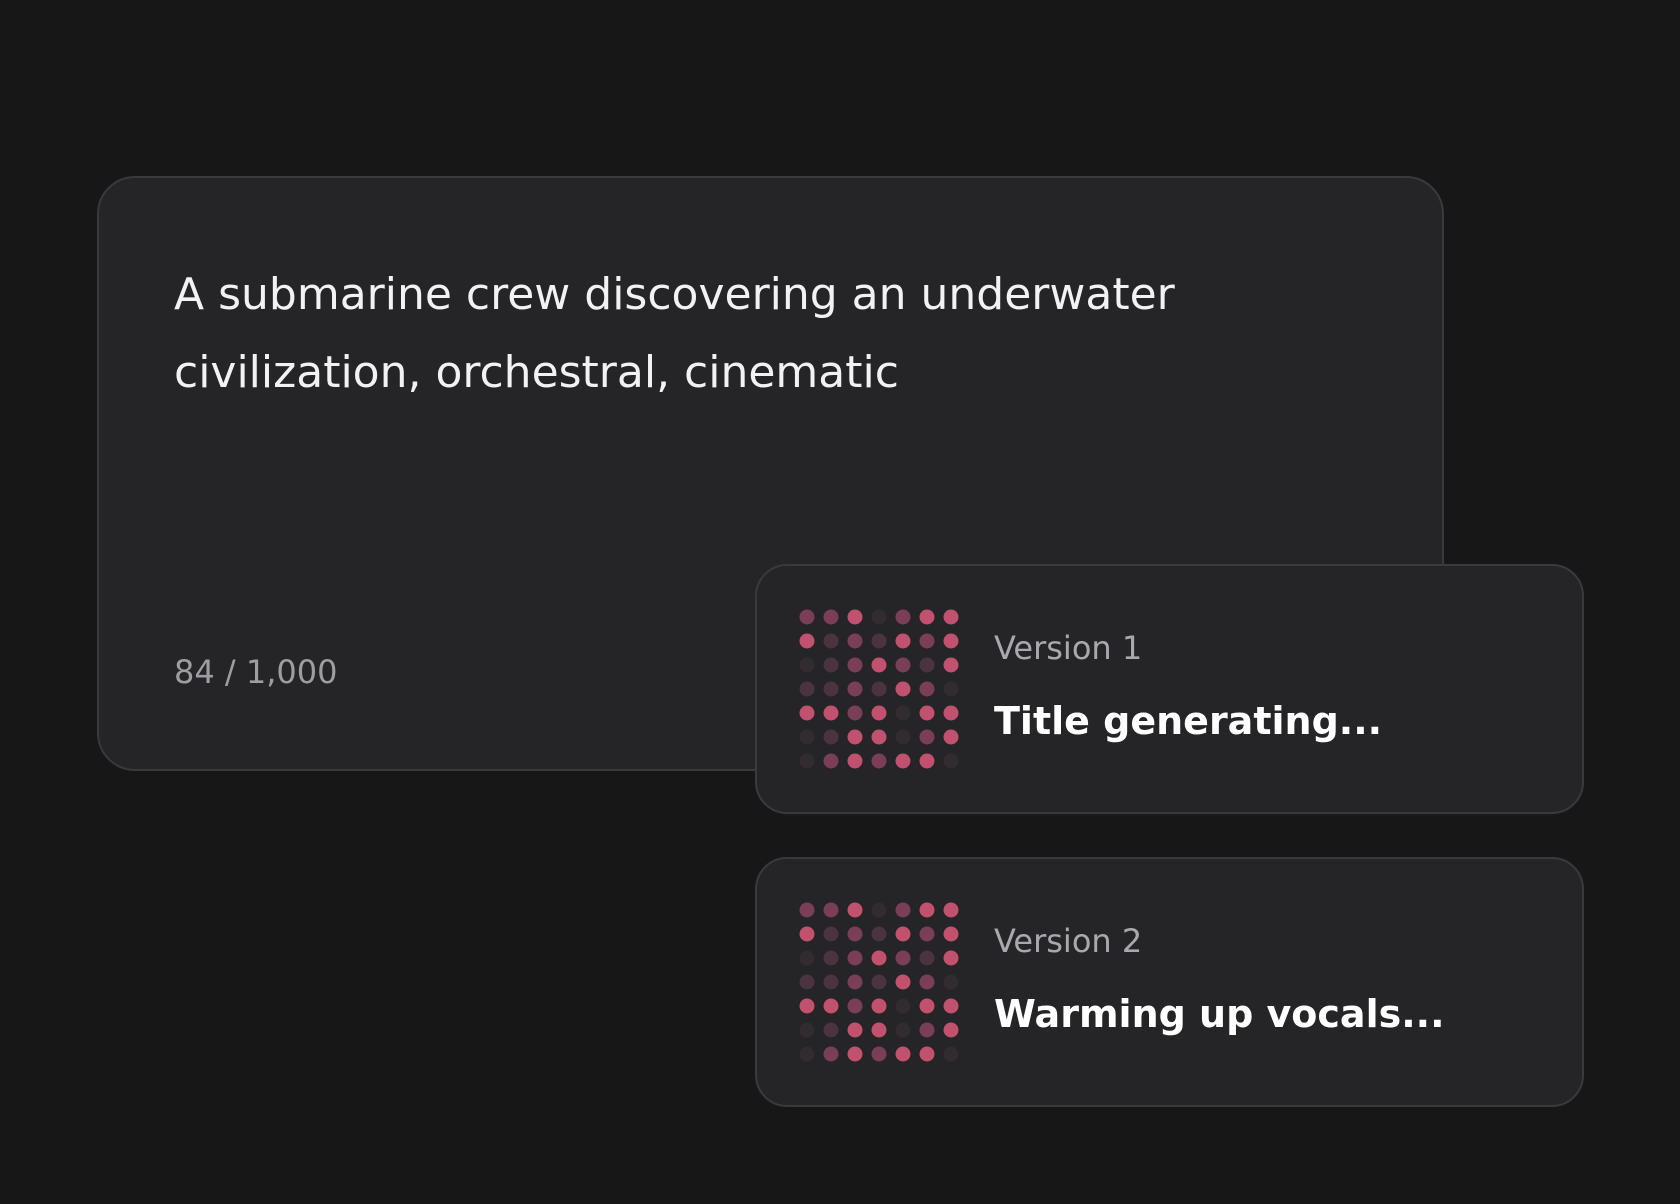 The width and height of the screenshot is (1680, 1204). Describe the element at coordinates (1068, 648) in the screenshot. I see `version-label: Version 1` at that location.